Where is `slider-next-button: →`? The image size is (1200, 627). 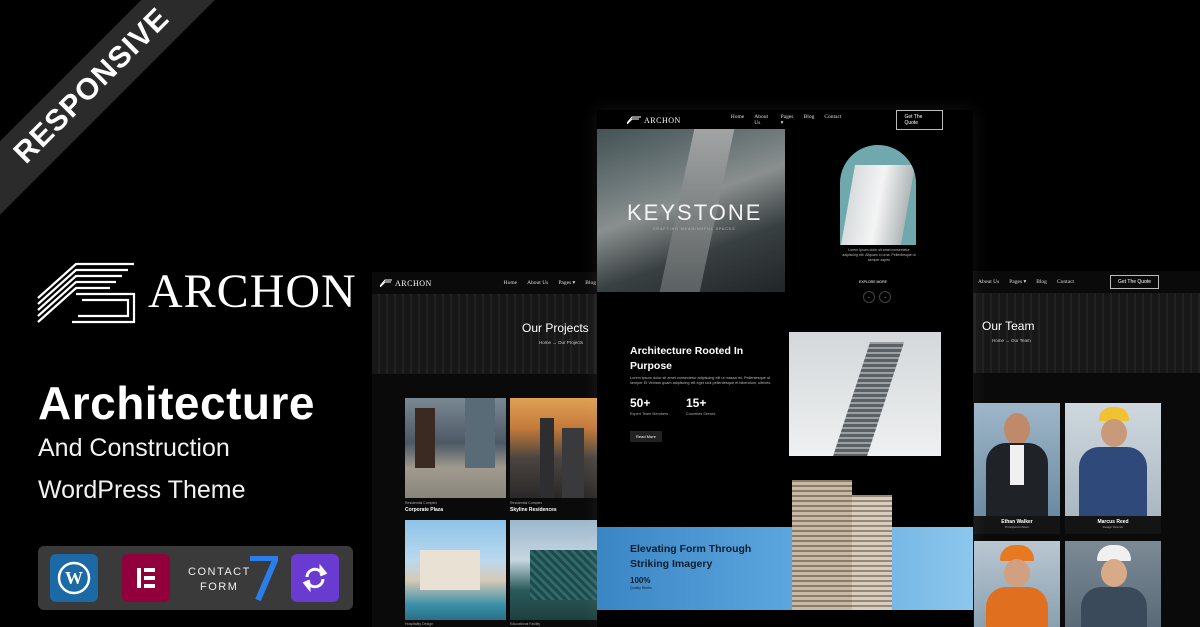 slider-next-button: → is located at coordinates (885, 297).